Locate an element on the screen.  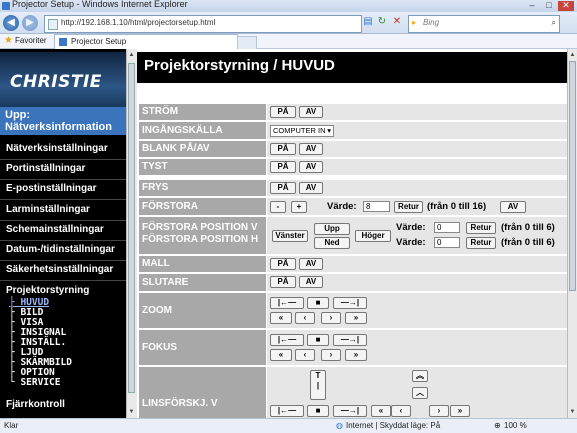
sidebar-scrollbar: ▲ ▼ is located at coordinates (131, 233).